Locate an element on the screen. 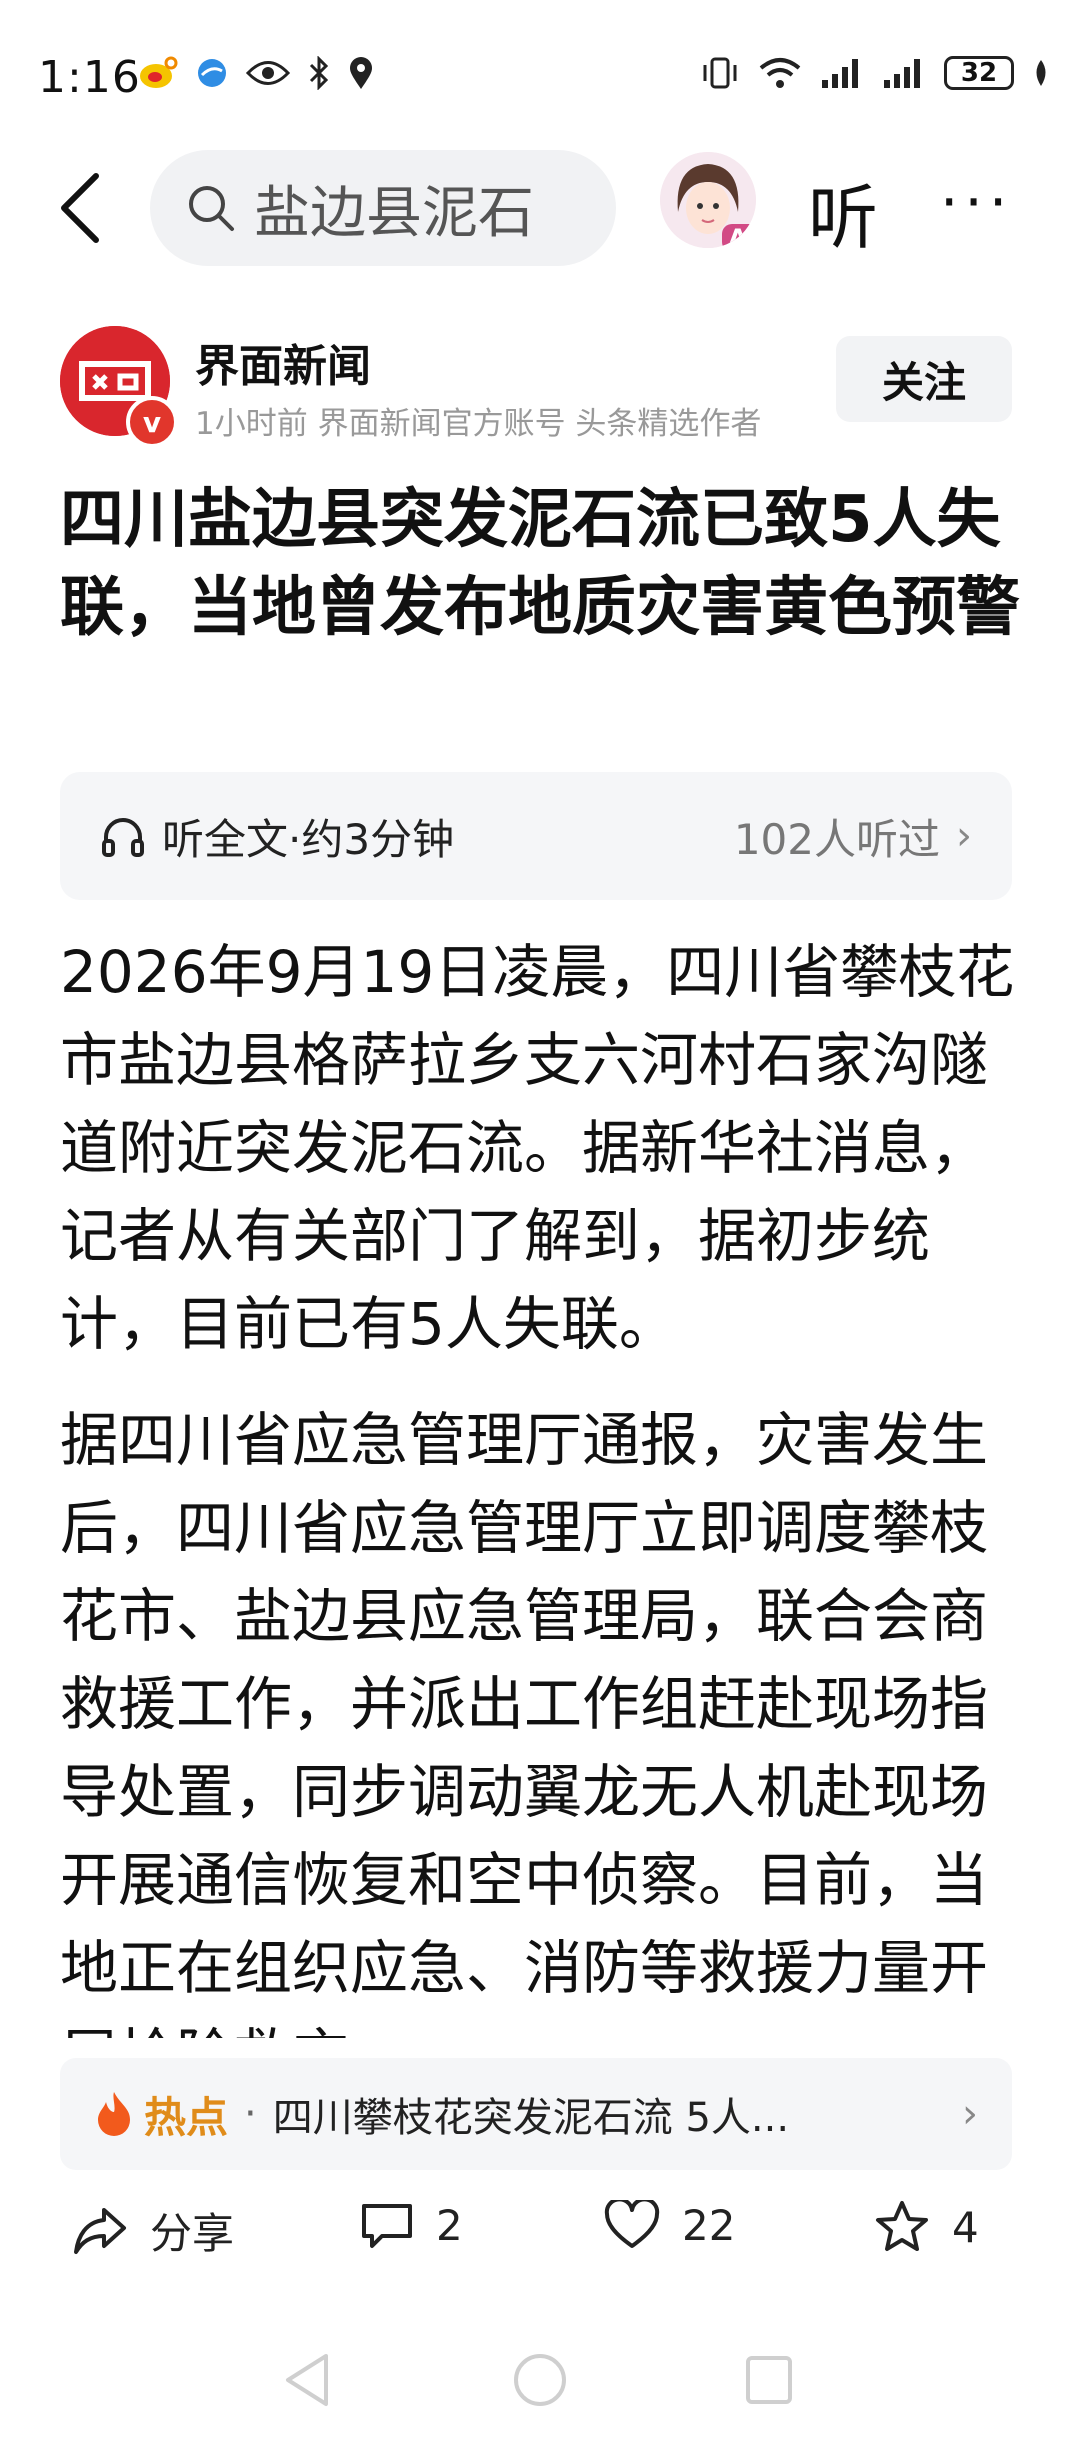  hot-topic-bar: 热点 · 四川攀枝花突发泥石流 5人... › is located at coordinates (536, 2114).